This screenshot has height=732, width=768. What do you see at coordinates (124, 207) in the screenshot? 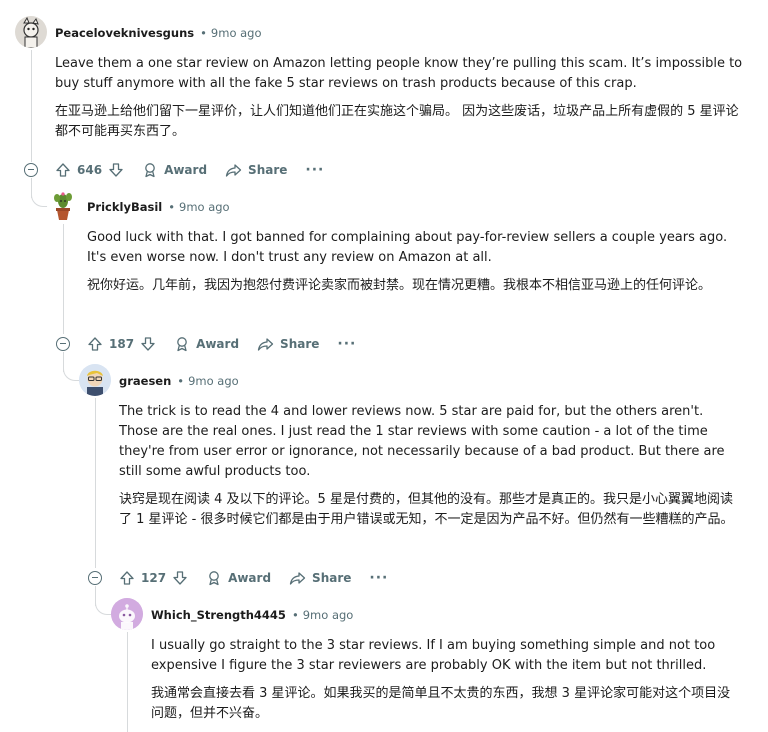
I see `username: PricklyBasil` at bounding box center [124, 207].